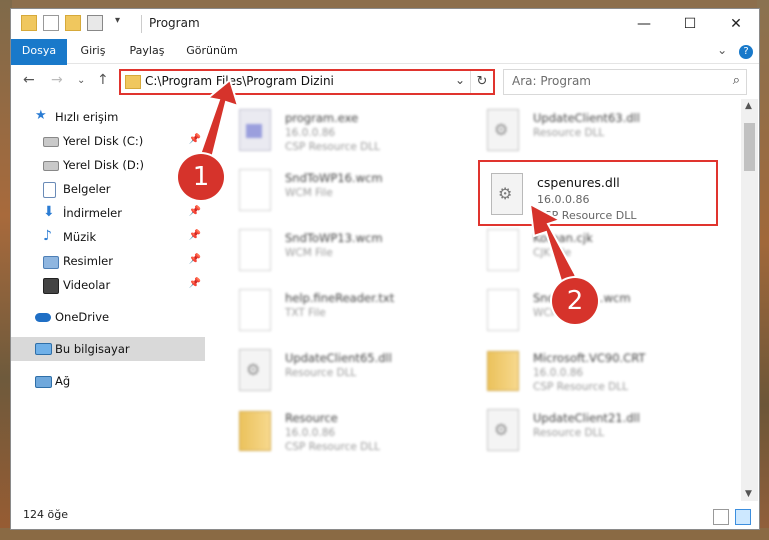 The height and width of the screenshot is (540, 769). I want to click on tab-view: Görünüm, so click(212, 51).